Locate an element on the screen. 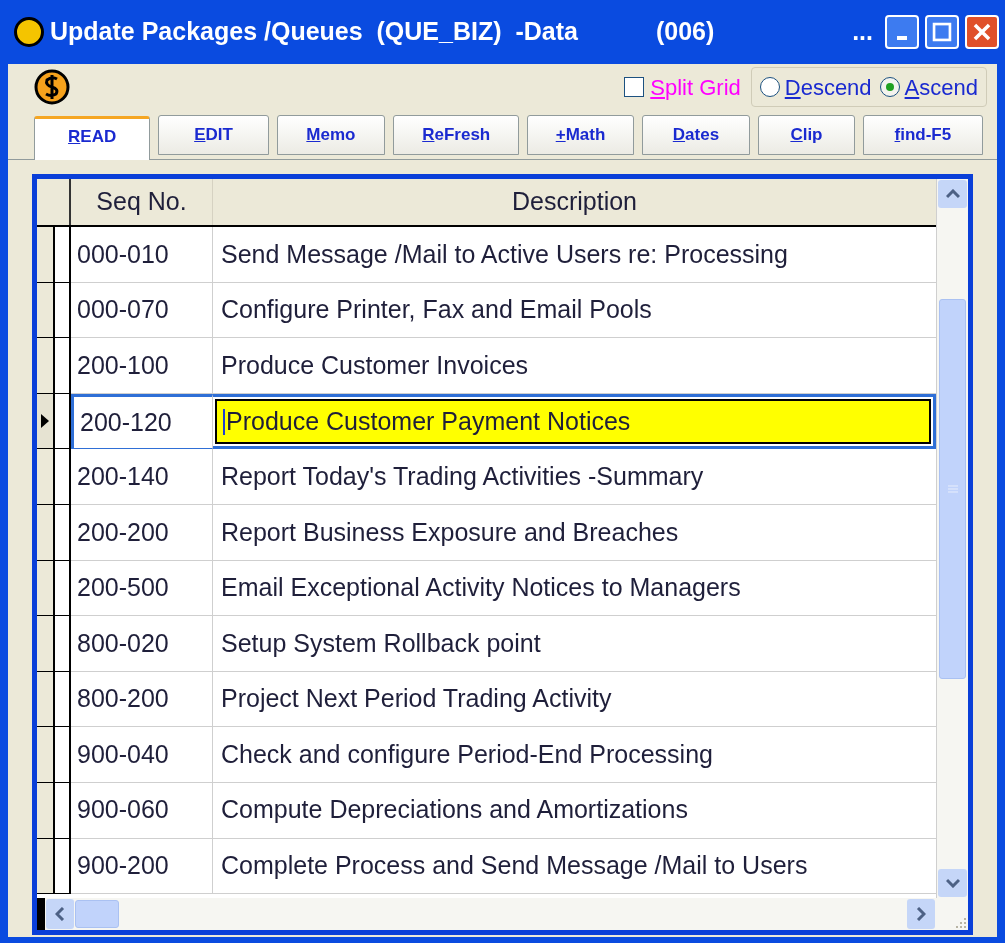  description-cell: Send Message /Mail to Active Users re: Processing is located at coordinates (574, 255).